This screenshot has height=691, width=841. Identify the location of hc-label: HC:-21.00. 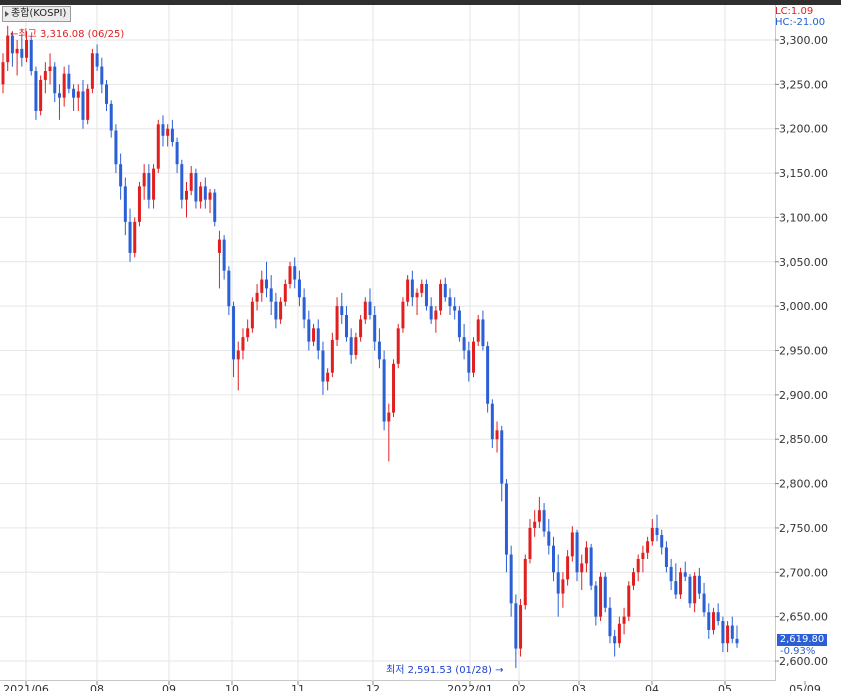
(800, 22).